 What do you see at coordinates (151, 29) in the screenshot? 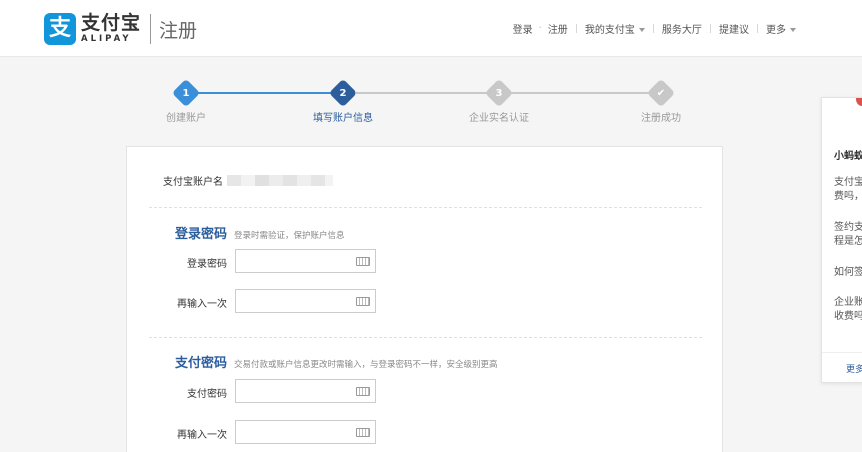
I see `logo-divider` at bounding box center [151, 29].